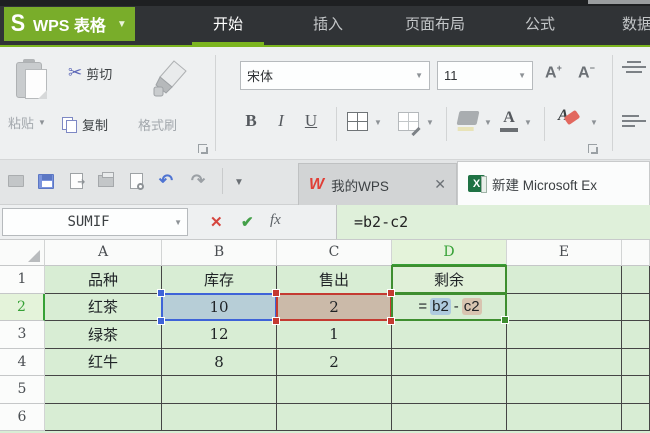 This screenshot has height=433, width=650. I want to click on green-selection-handle, so click(505, 320).